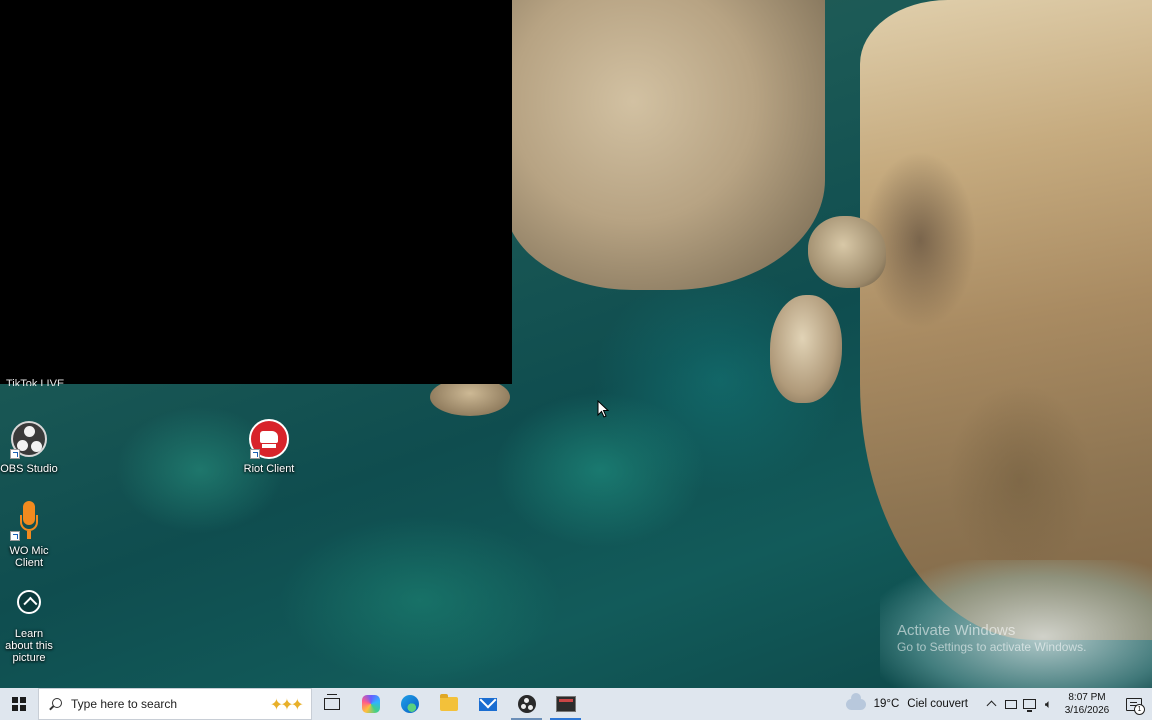  I want to click on weather-widget: 19°C Ciel couvert, so click(906, 700).